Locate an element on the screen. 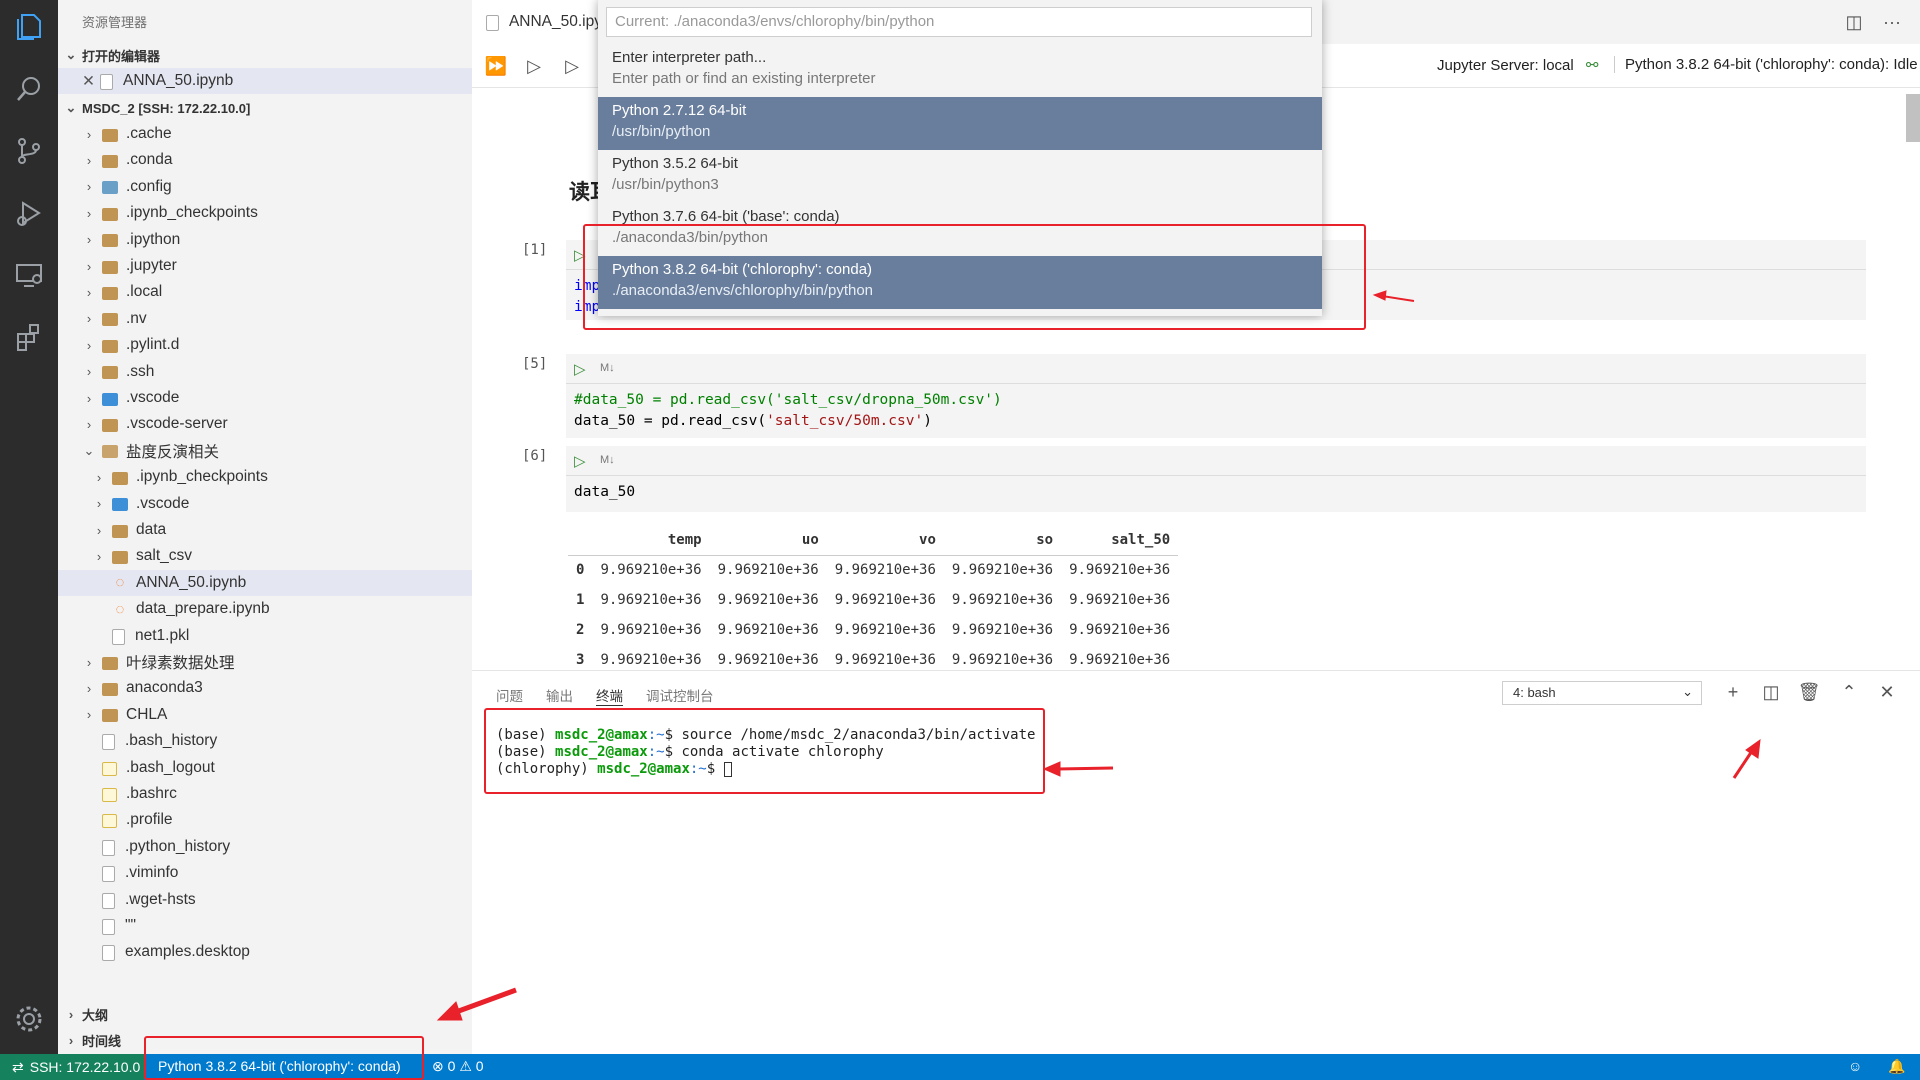 This screenshot has width=1920, height=1080. quickpick-item-python-3-5: Python 3.5.2 64-bit /usr/bin/python3 is located at coordinates (960, 176).